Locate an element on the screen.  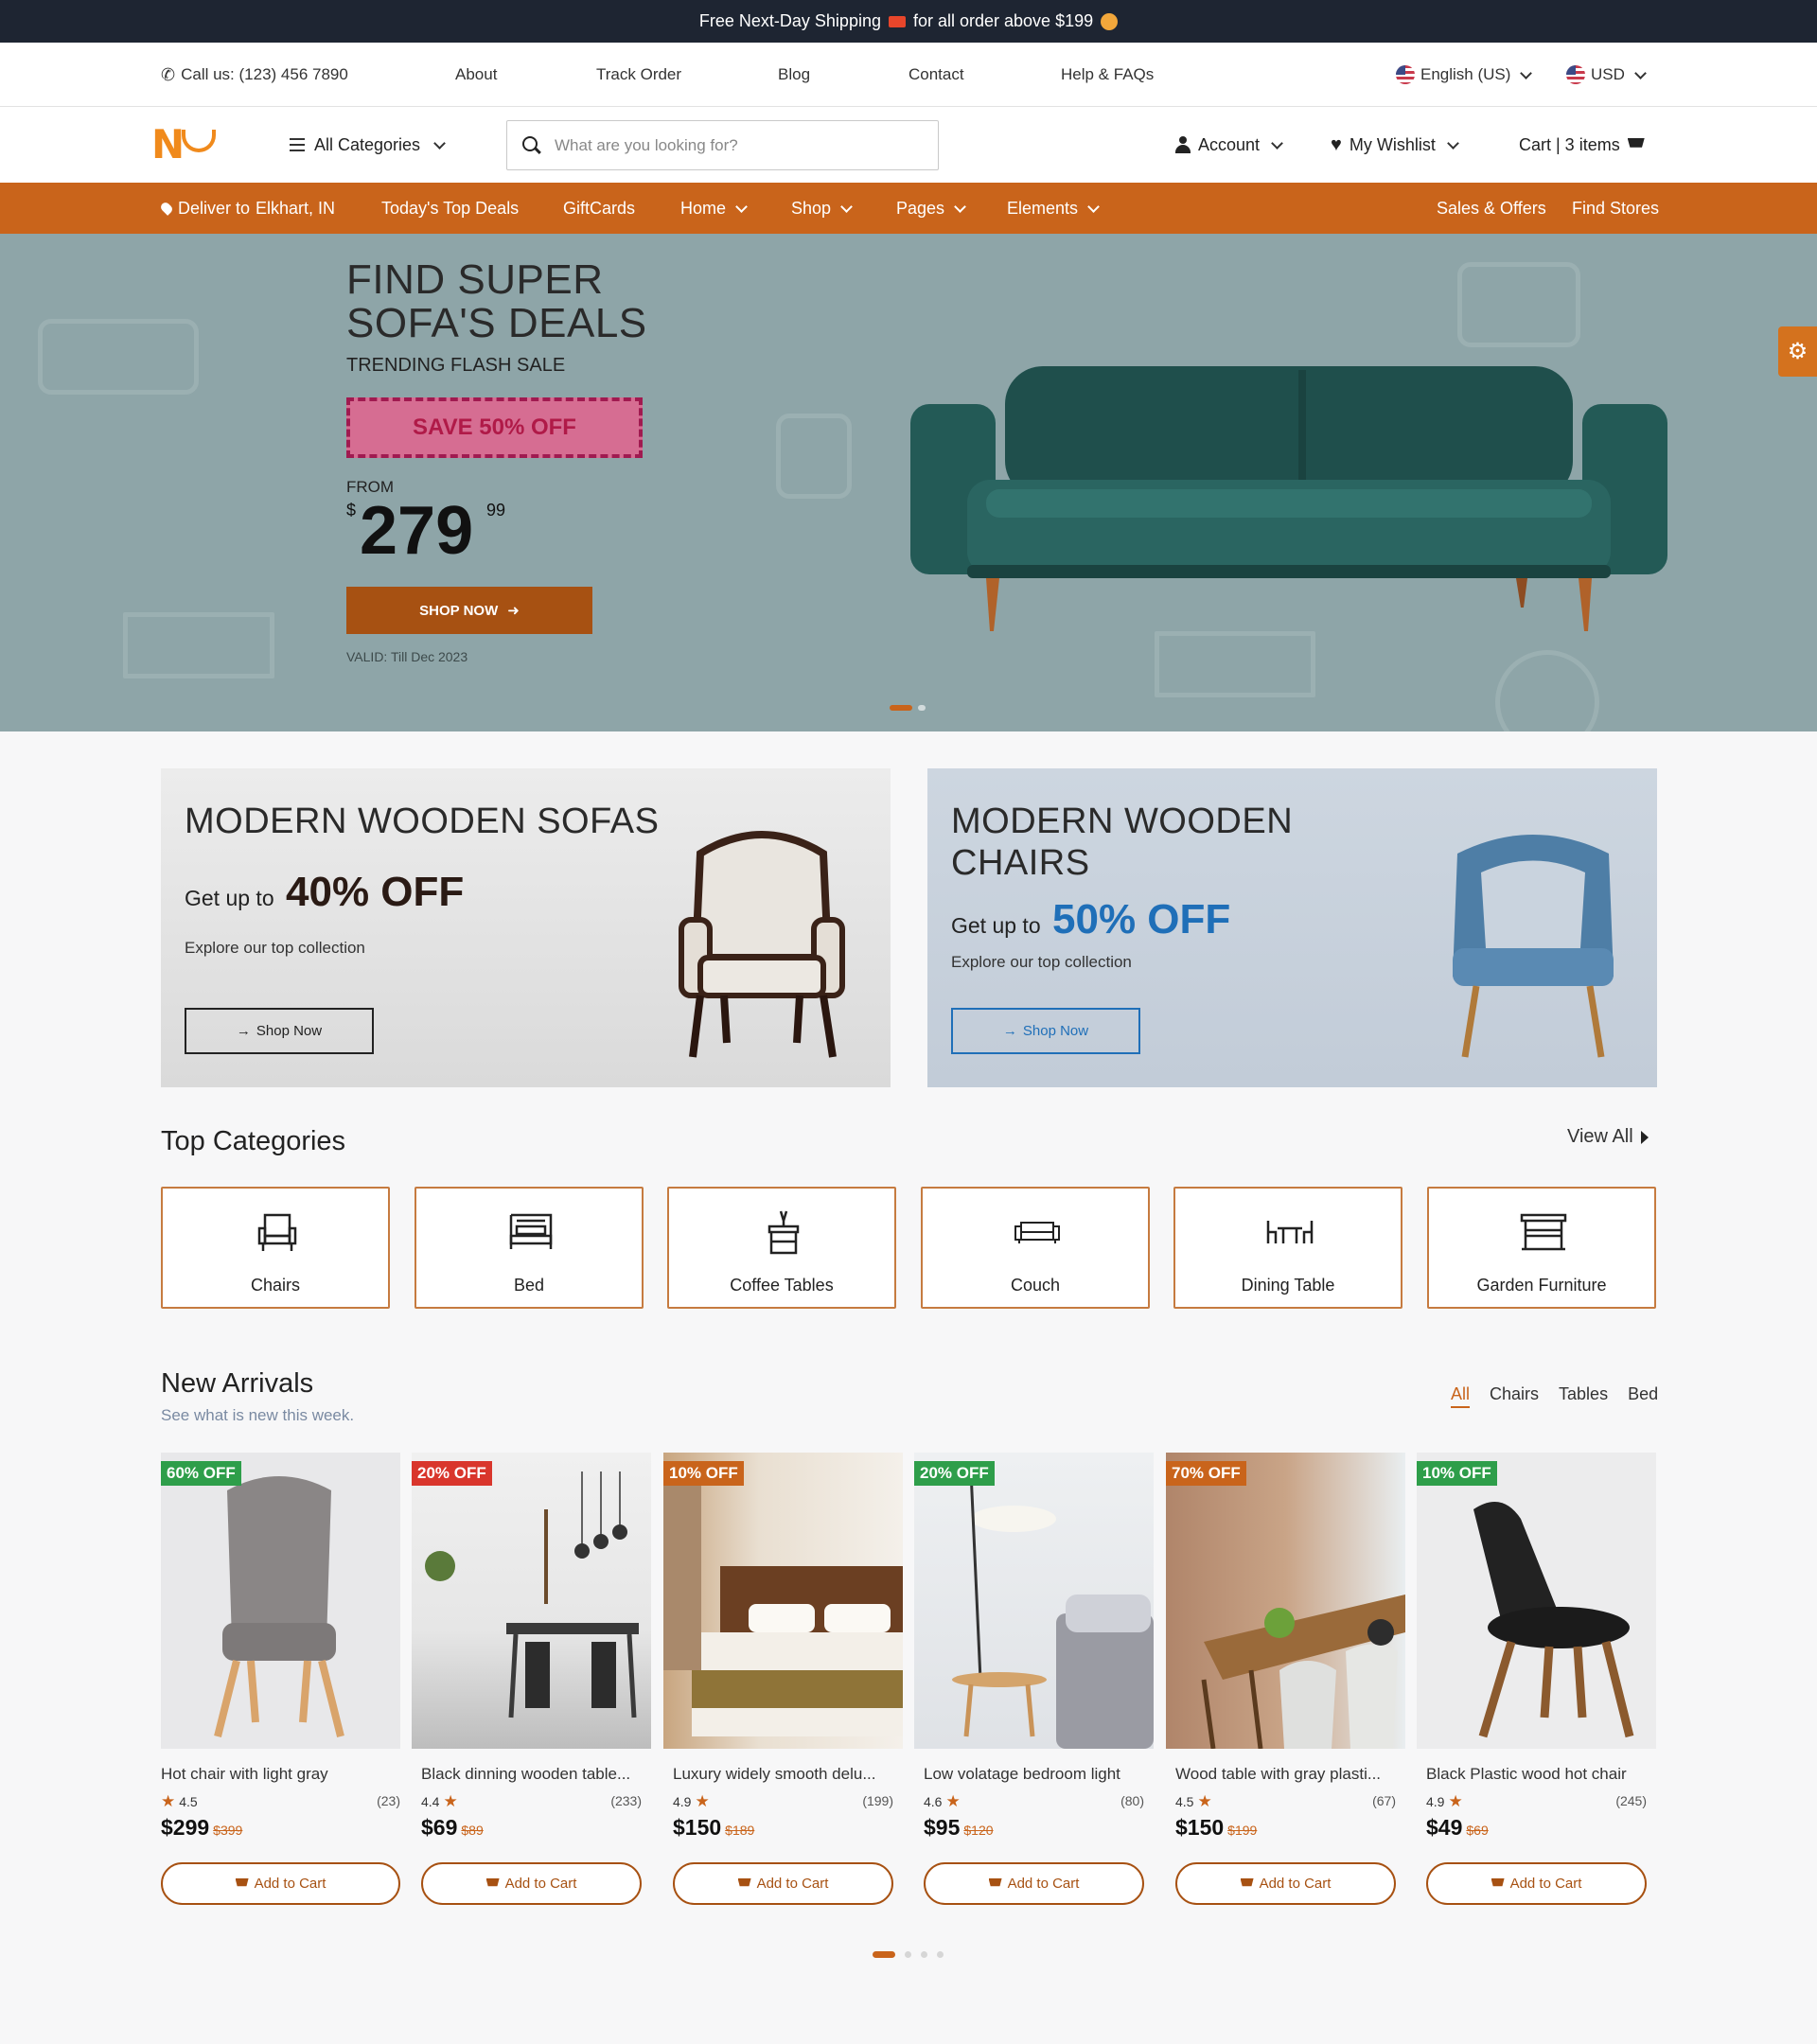
product-review-count: (245) is located at coordinates (1631, 1800).